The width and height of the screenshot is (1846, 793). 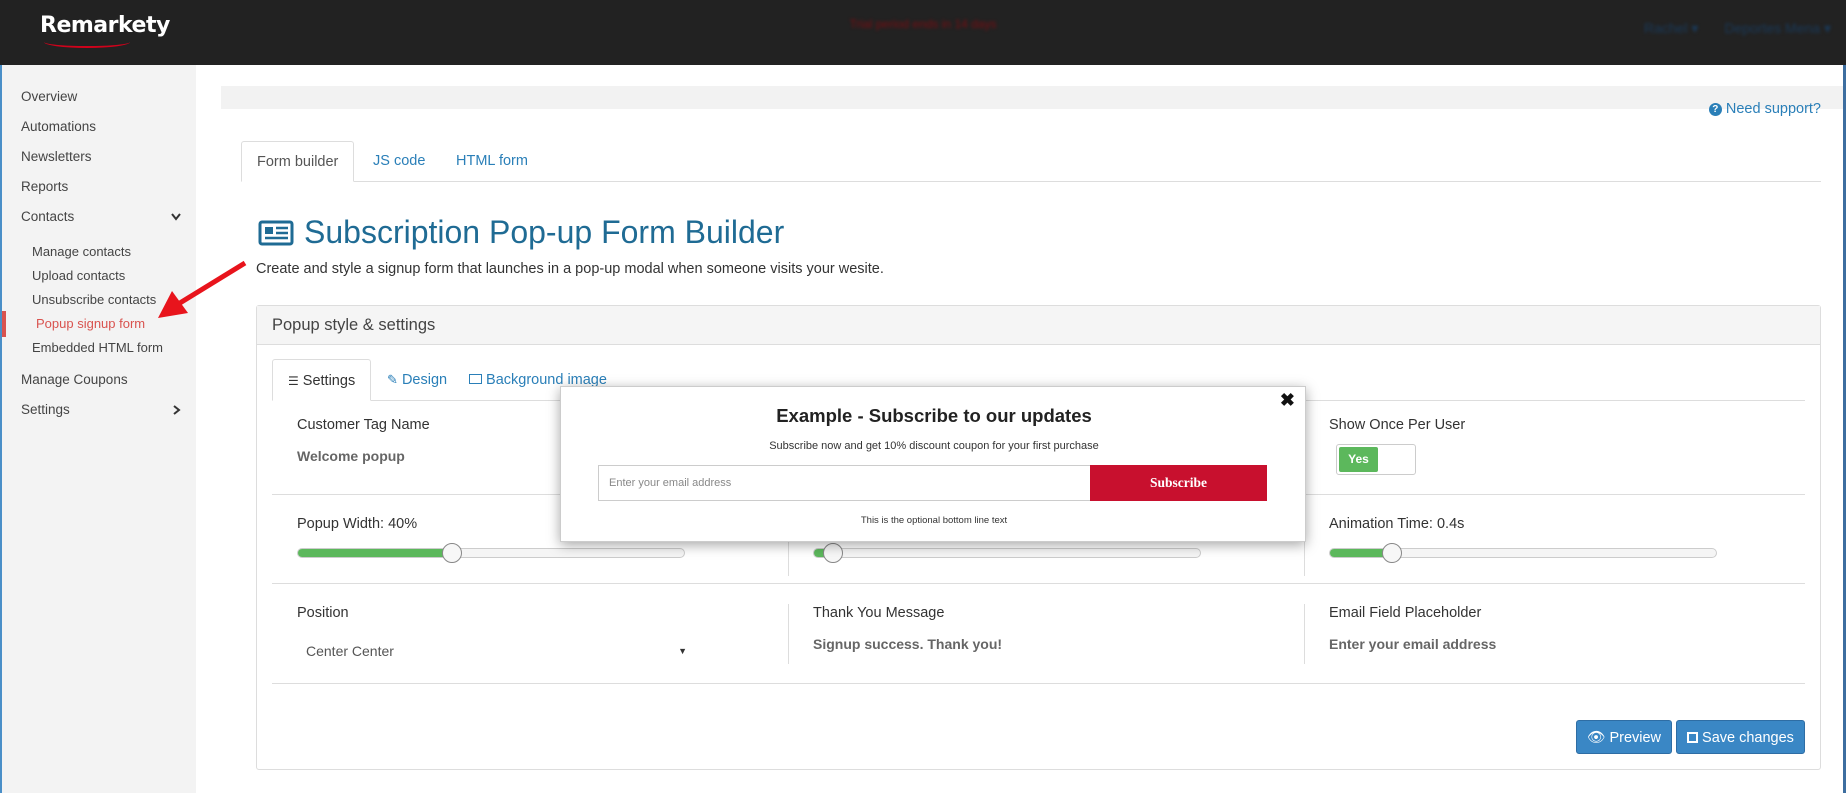 I want to click on sidebar-item-newsletters: Newsletters, so click(x=56, y=156).